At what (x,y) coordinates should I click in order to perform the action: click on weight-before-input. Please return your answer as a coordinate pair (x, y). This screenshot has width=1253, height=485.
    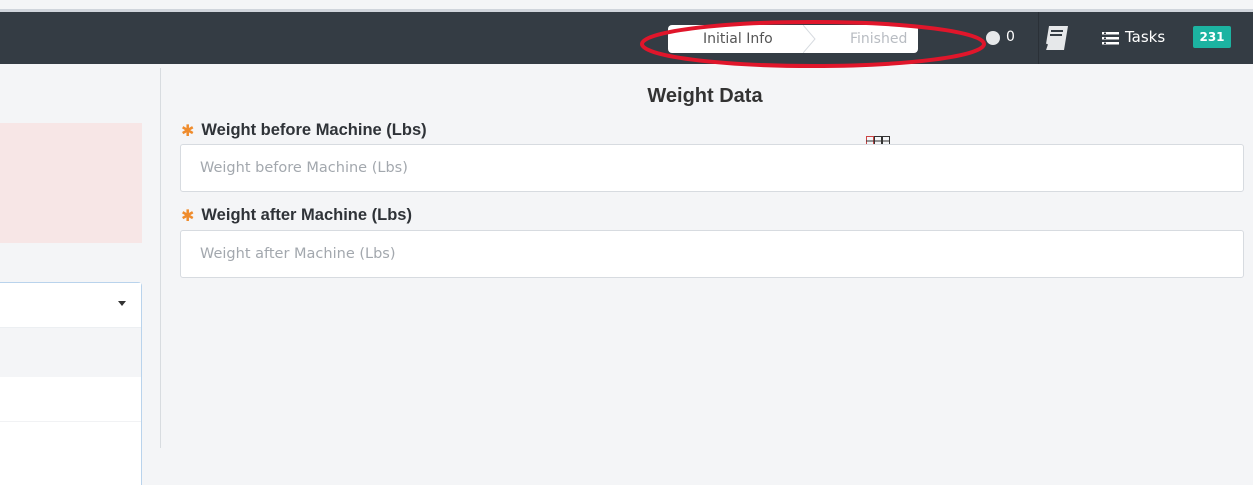
    Looking at the image, I should click on (712, 168).